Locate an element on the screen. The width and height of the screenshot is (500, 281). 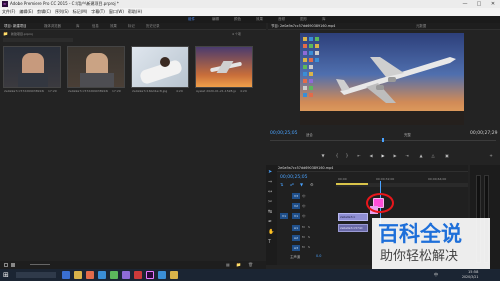
work-area-bar is located at coordinates (352, 184).